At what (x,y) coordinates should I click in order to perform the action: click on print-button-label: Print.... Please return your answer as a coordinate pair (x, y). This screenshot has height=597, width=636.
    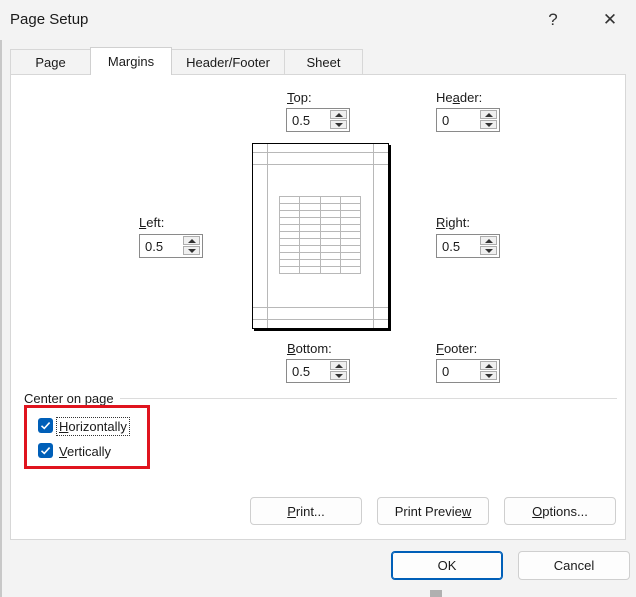
    Looking at the image, I should click on (306, 511).